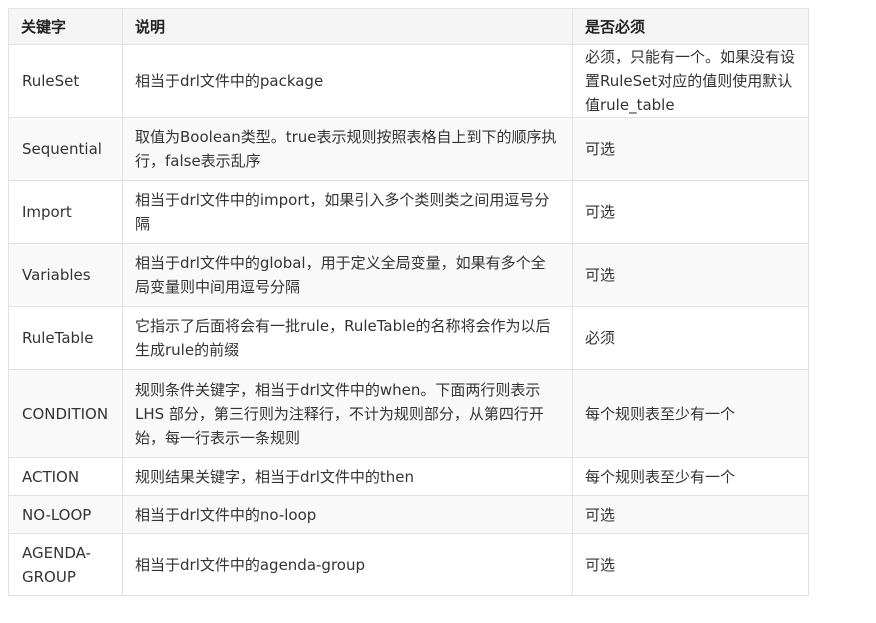  Describe the element at coordinates (65, 338) in the screenshot. I see `cell-keyword: RuleTable` at that location.